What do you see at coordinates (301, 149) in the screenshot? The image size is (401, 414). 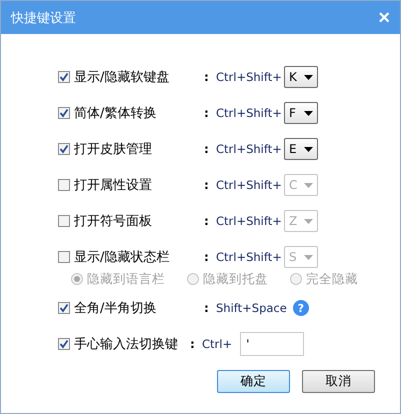 I see `key-dropdown: E` at bounding box center [301, 149].